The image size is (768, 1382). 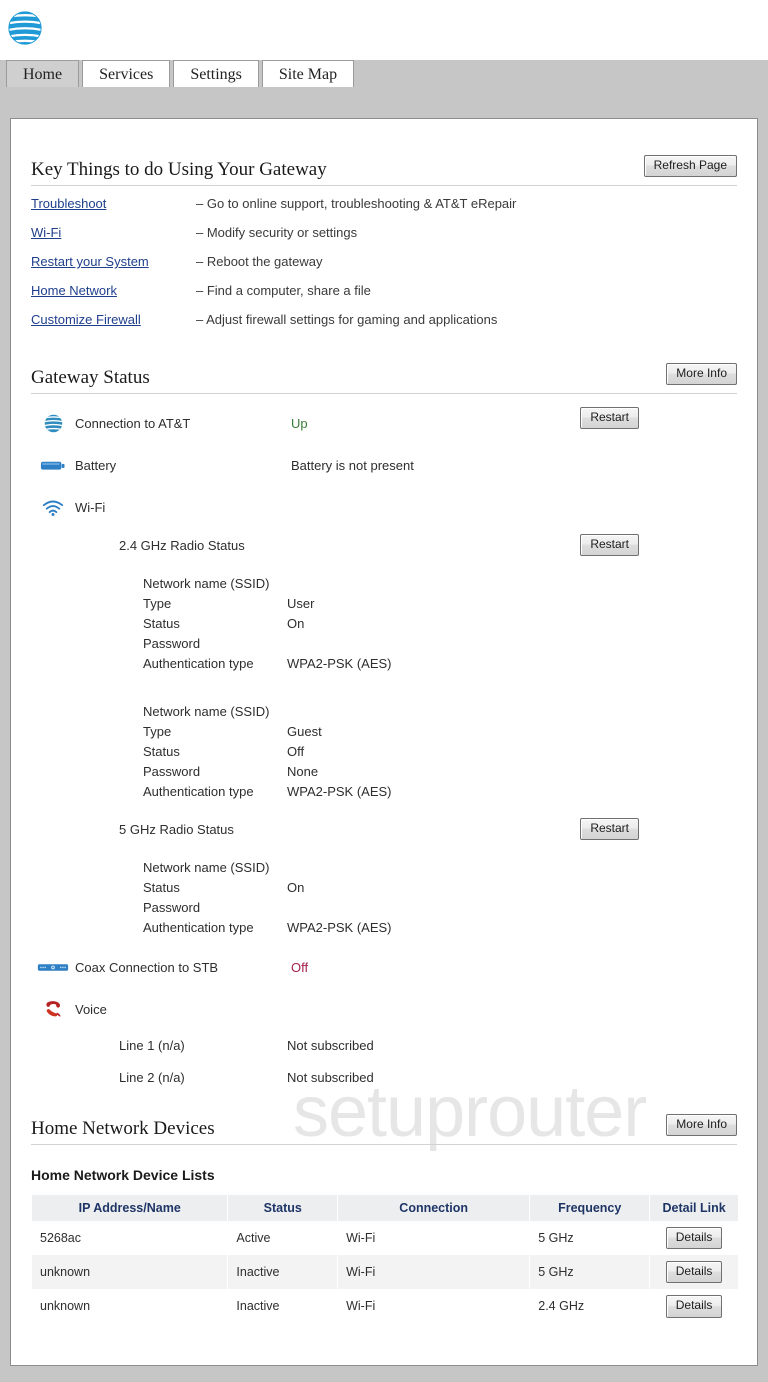 What do you see at coordinates (130, 1208) in the screenshot?
I see `column-ip-address: IP Address/Name` at bounding box center [130, 1208].